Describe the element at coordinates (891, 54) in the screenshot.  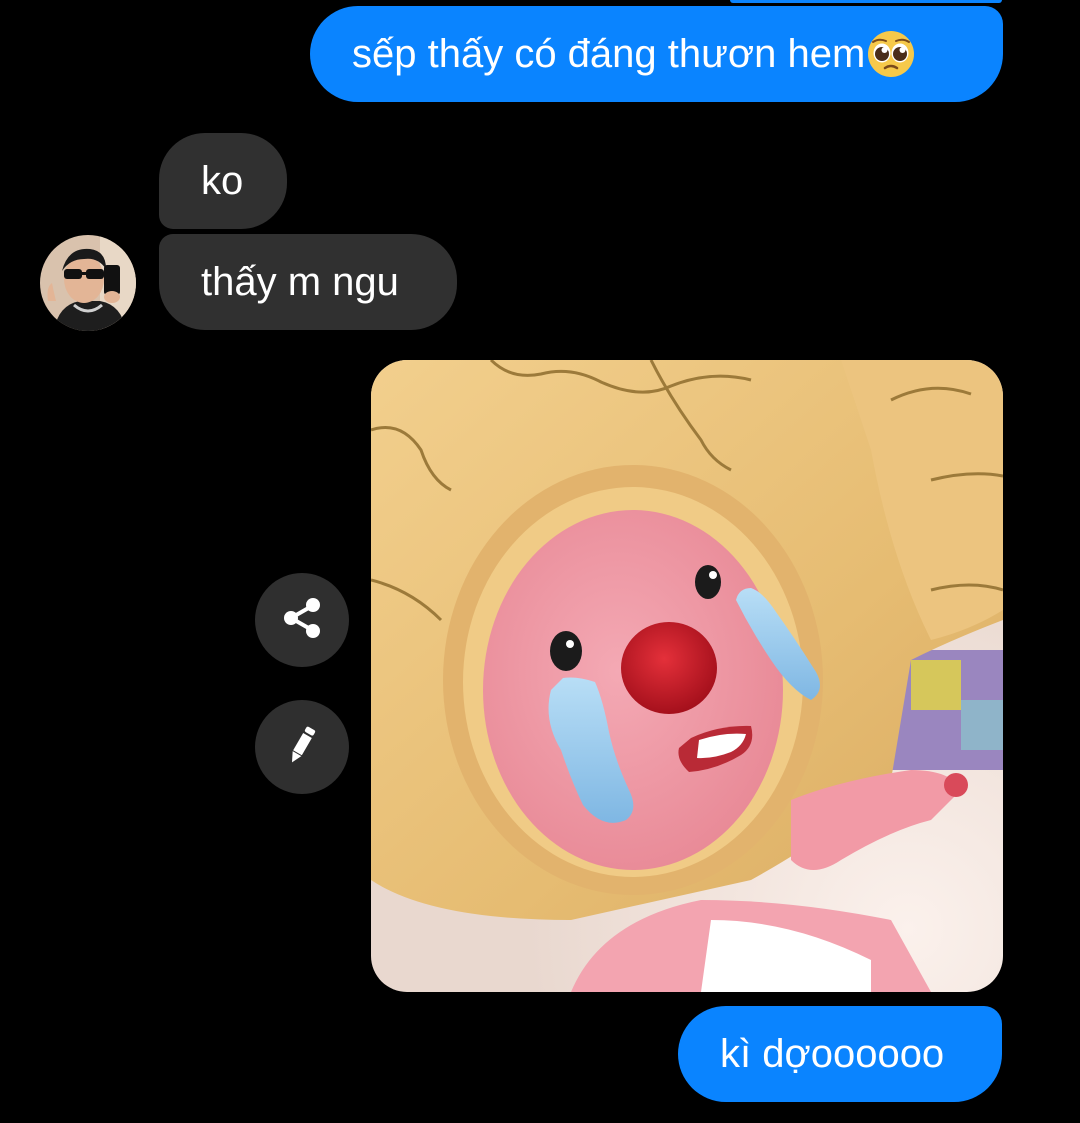
I see `pleading-face-emoji-icon` at that location.